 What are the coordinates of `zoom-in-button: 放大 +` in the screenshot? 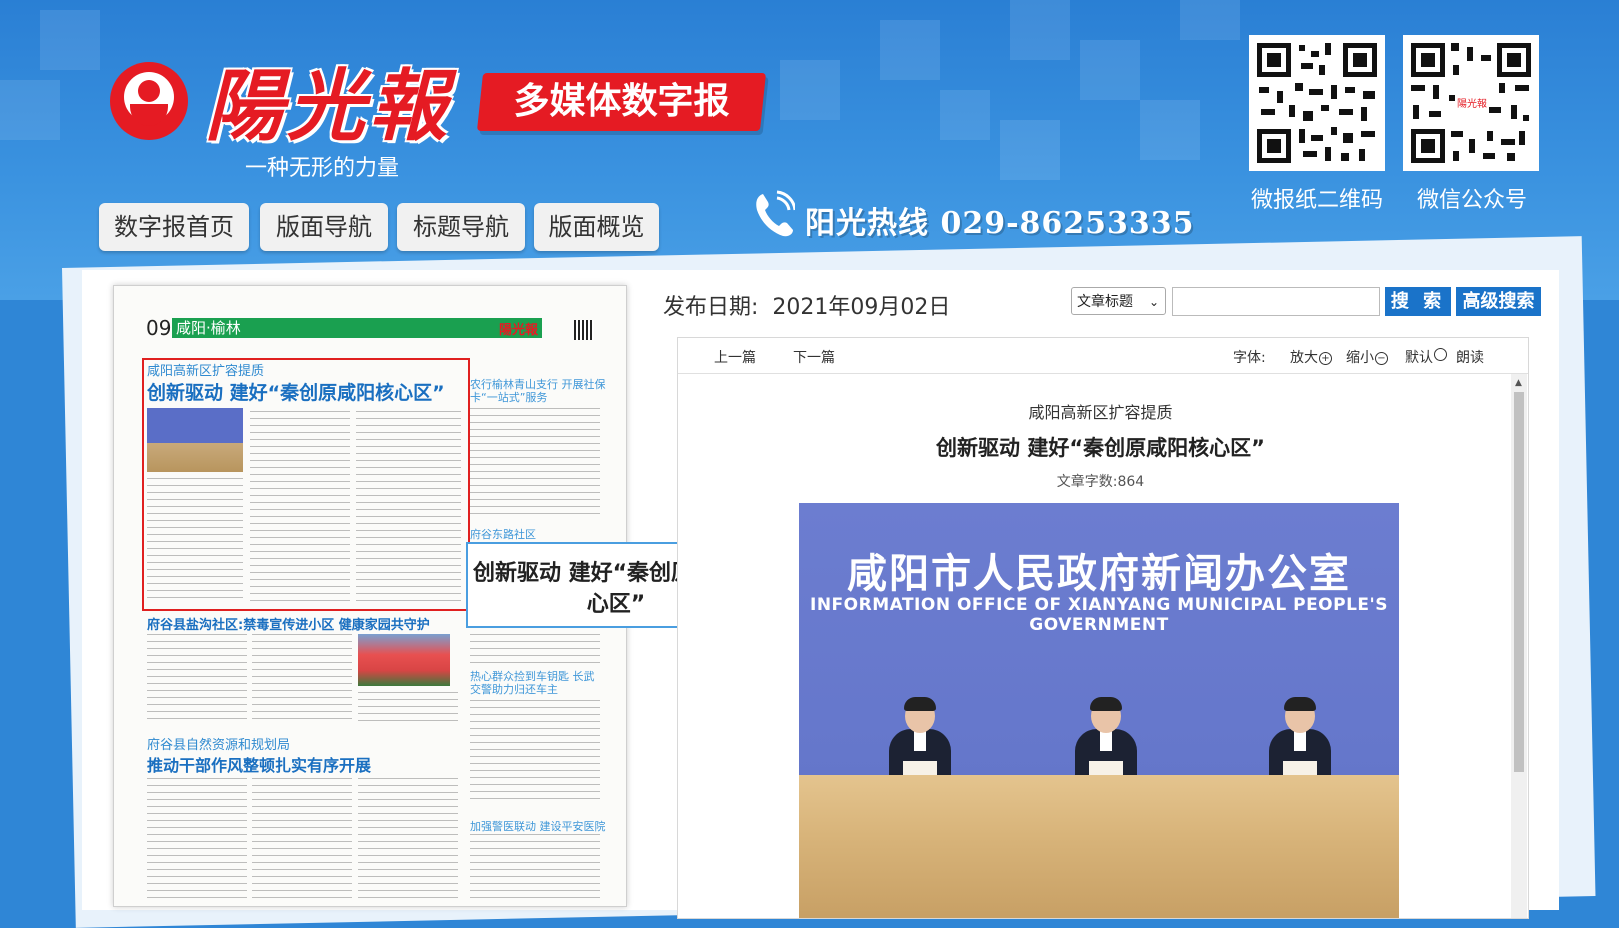 It's located at (1311, 357).